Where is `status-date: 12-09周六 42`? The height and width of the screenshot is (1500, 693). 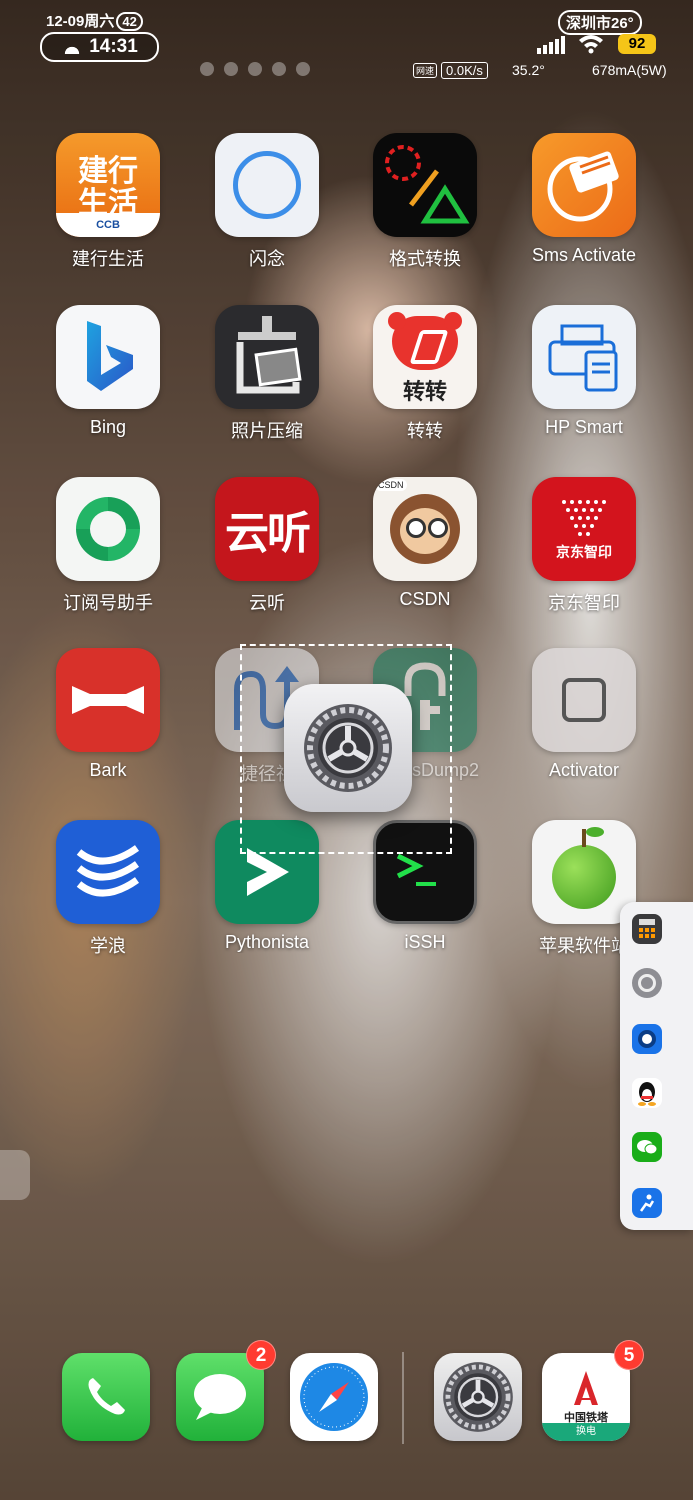
status-date: 12-09周六 42 is located at coordinates (94, 20).